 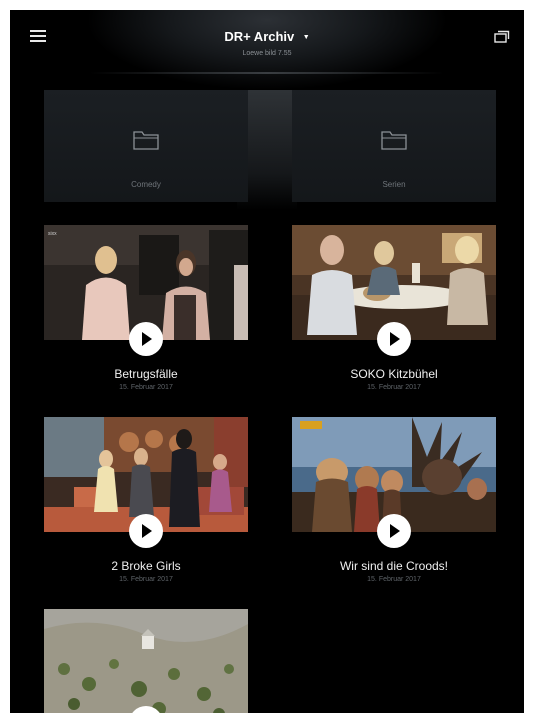 I want to click on video-card-wir-sind-die-croods: Wir sind die Croods! 15. Februar 2017, so click(x=394, y=504).